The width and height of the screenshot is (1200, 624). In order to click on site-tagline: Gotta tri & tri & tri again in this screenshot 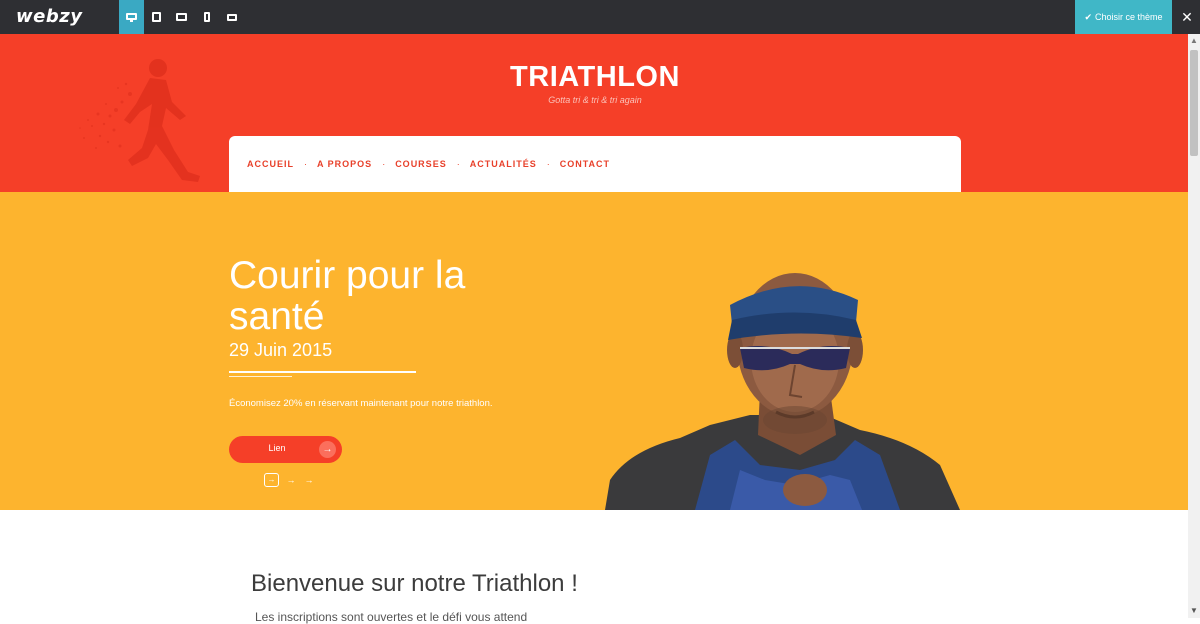, I will do `click(595, 100)`.